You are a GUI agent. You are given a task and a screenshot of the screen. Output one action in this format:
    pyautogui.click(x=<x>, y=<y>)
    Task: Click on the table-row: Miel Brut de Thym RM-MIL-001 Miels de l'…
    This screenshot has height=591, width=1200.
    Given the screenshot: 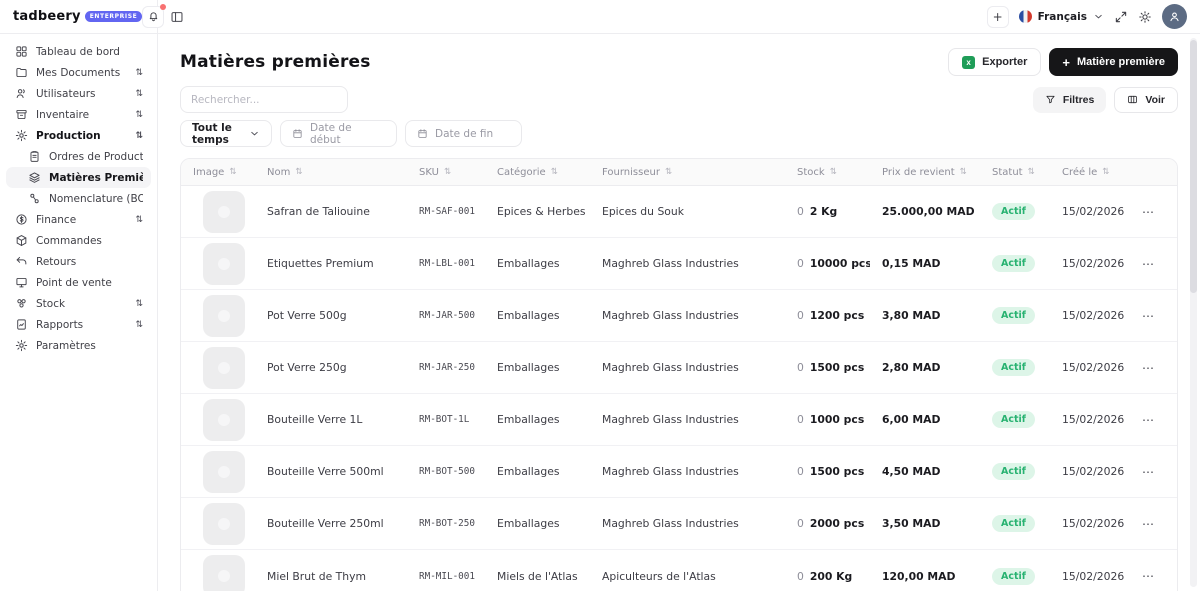 What is the action you would take?
    pyautogui.click(x=679, y=570)
    